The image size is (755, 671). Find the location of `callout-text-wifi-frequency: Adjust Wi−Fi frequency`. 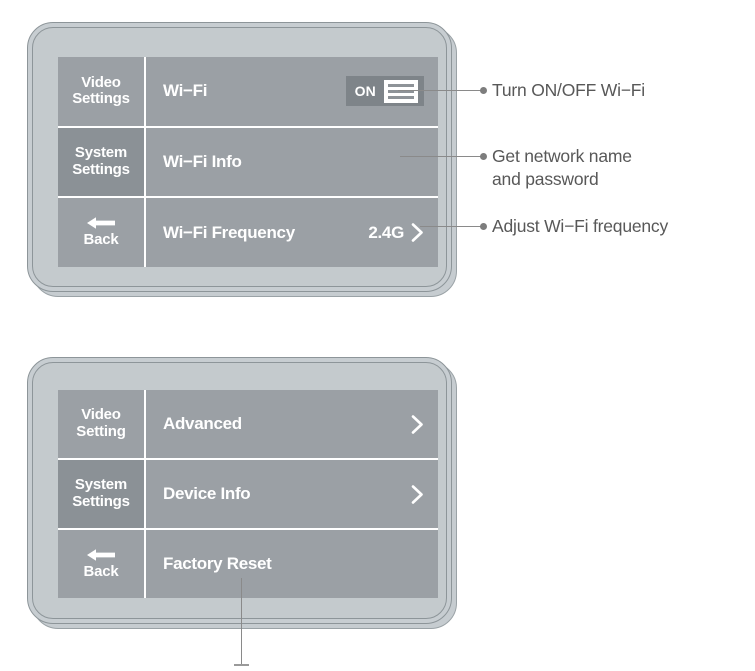

callout-text-wifi-frequency: Adjust Wi−Fi frequency is located at coordinates (580, 226).